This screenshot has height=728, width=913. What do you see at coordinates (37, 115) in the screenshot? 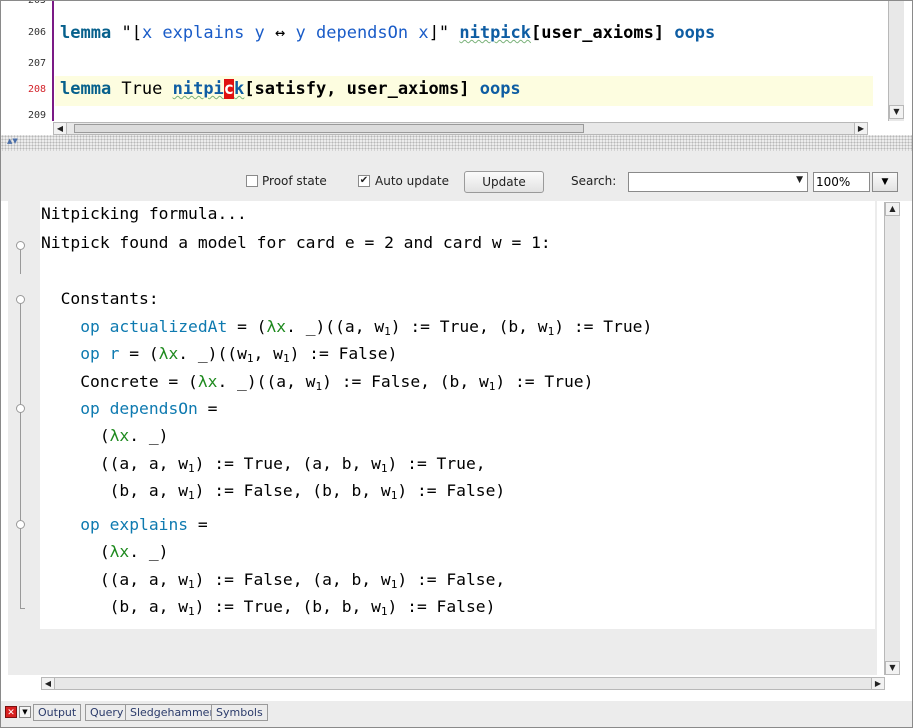
I see `line-number: 209` at bounding box center [37, 115].